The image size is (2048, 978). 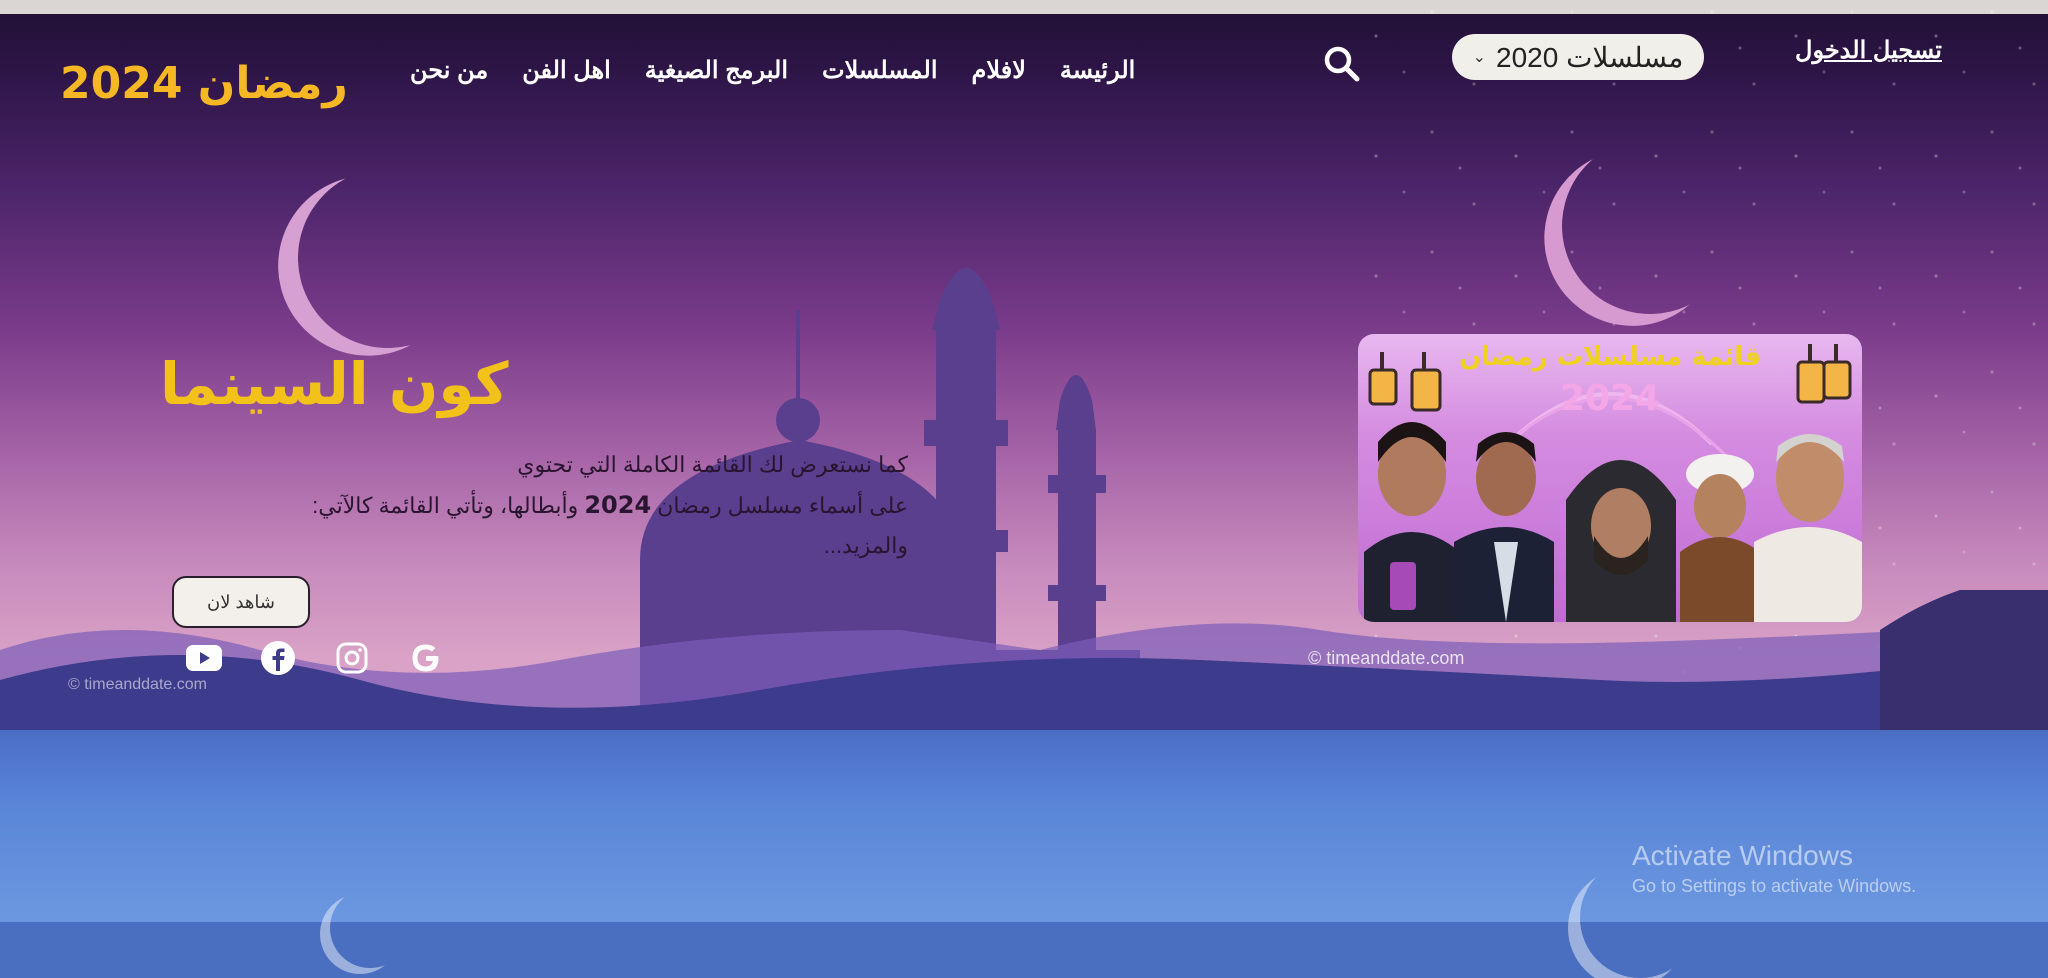 What do you see at coordinates (1386, 658) in the screenshot?
I see `watermark-right: © timeanddate.com` at bounding box center [1386, 658].